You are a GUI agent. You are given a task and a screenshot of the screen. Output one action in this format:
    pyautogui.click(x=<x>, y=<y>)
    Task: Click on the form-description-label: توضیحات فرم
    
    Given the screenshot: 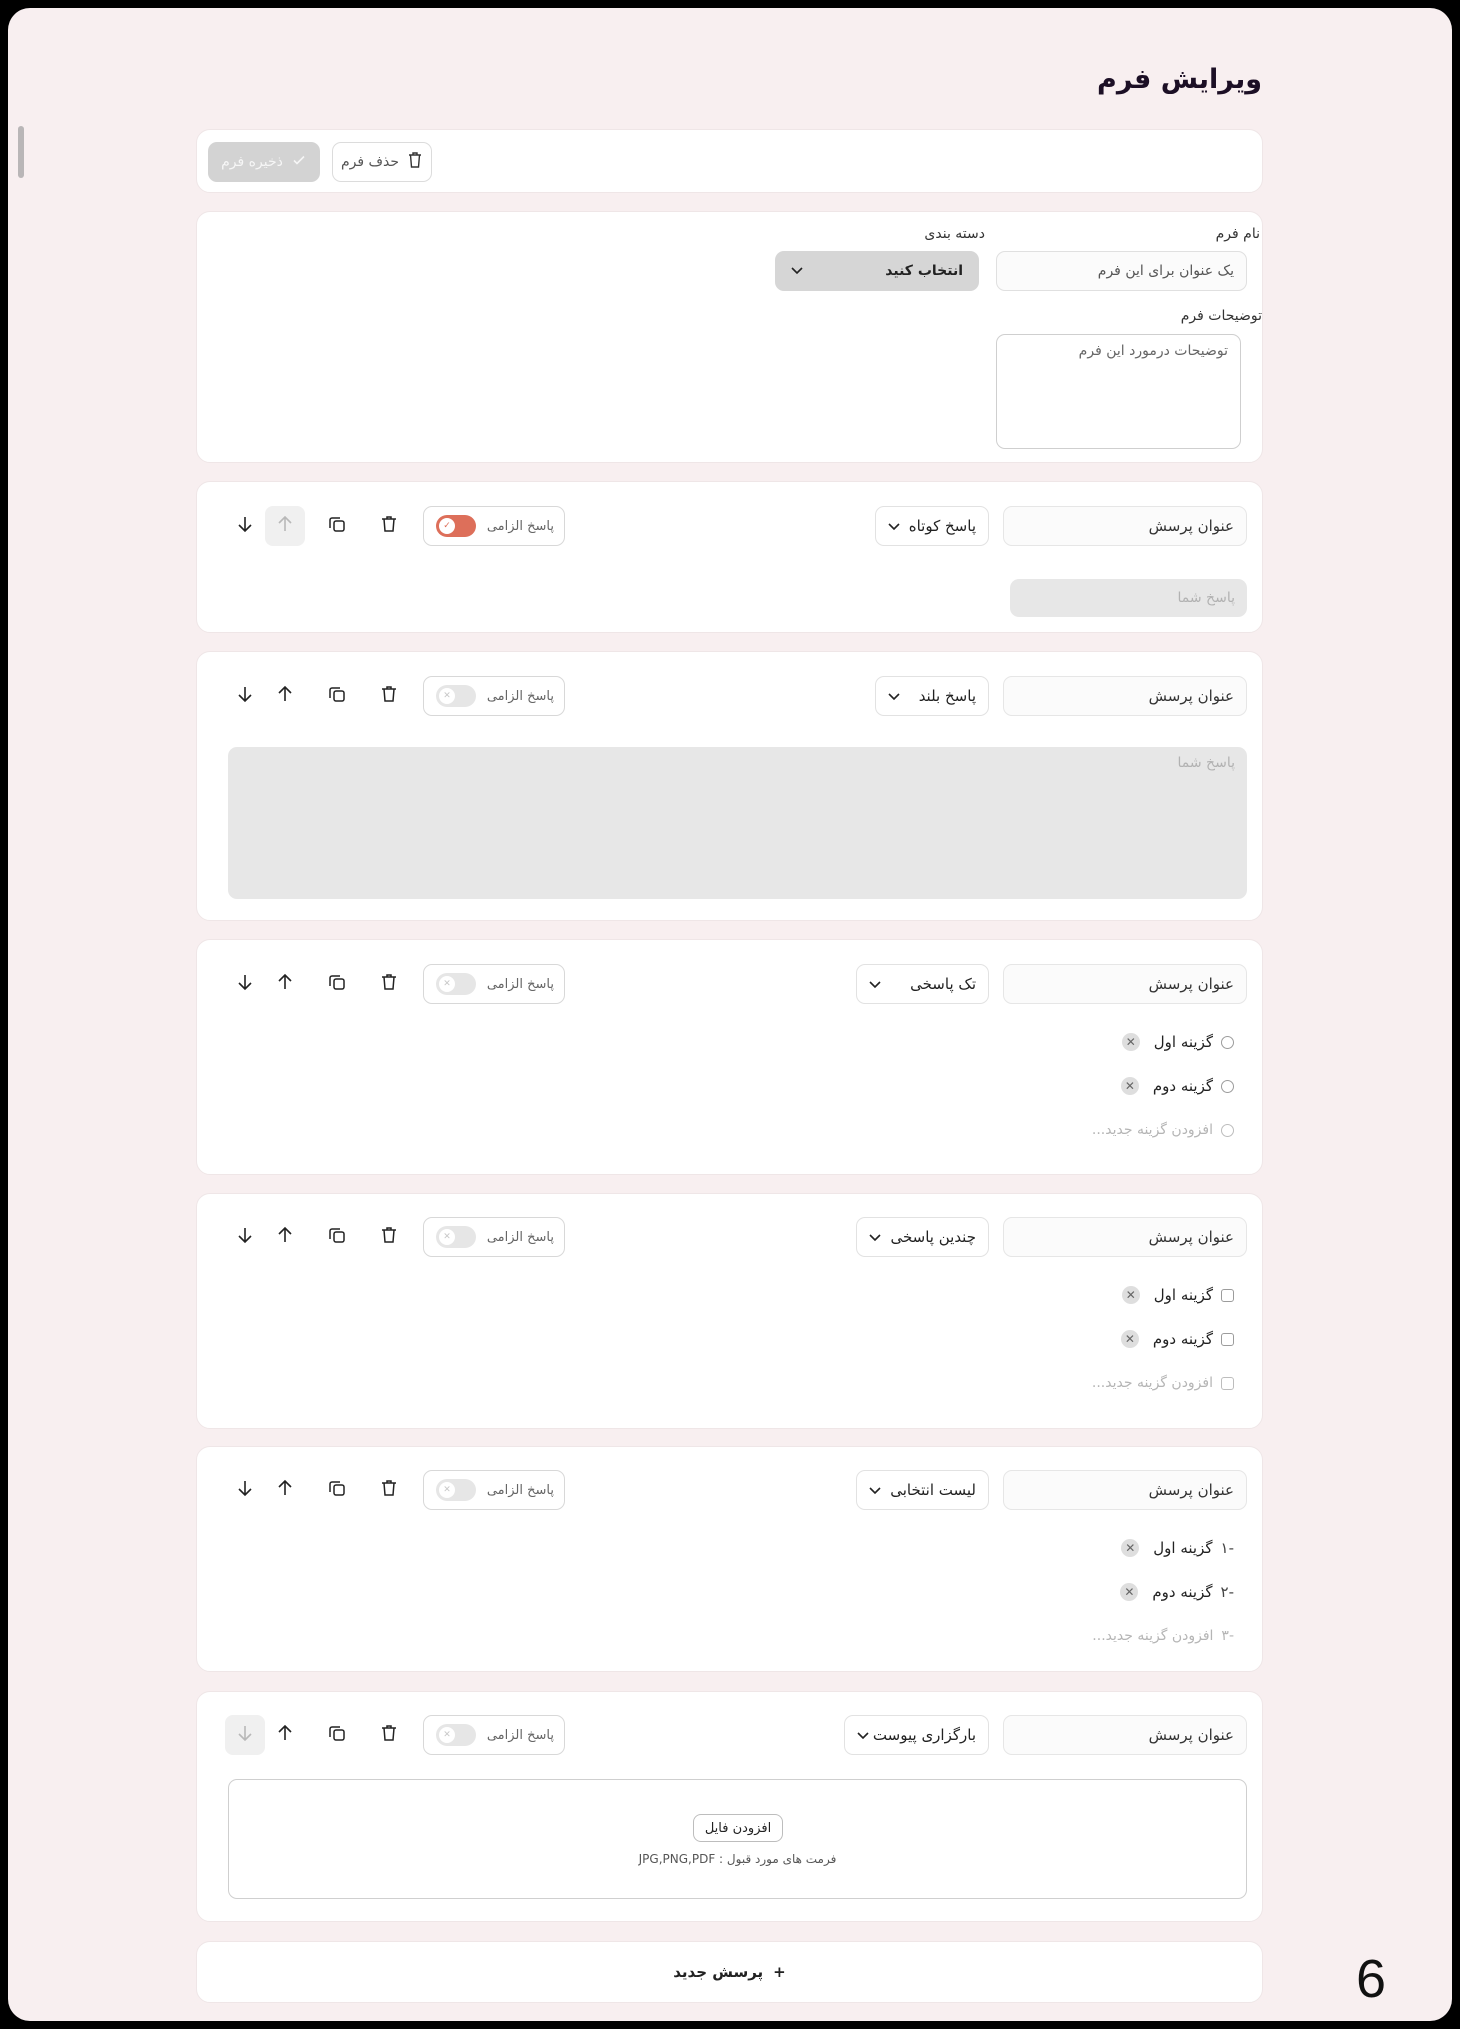 What is the action you would take?
    pyautogui.click(x=1221, y=316)
    